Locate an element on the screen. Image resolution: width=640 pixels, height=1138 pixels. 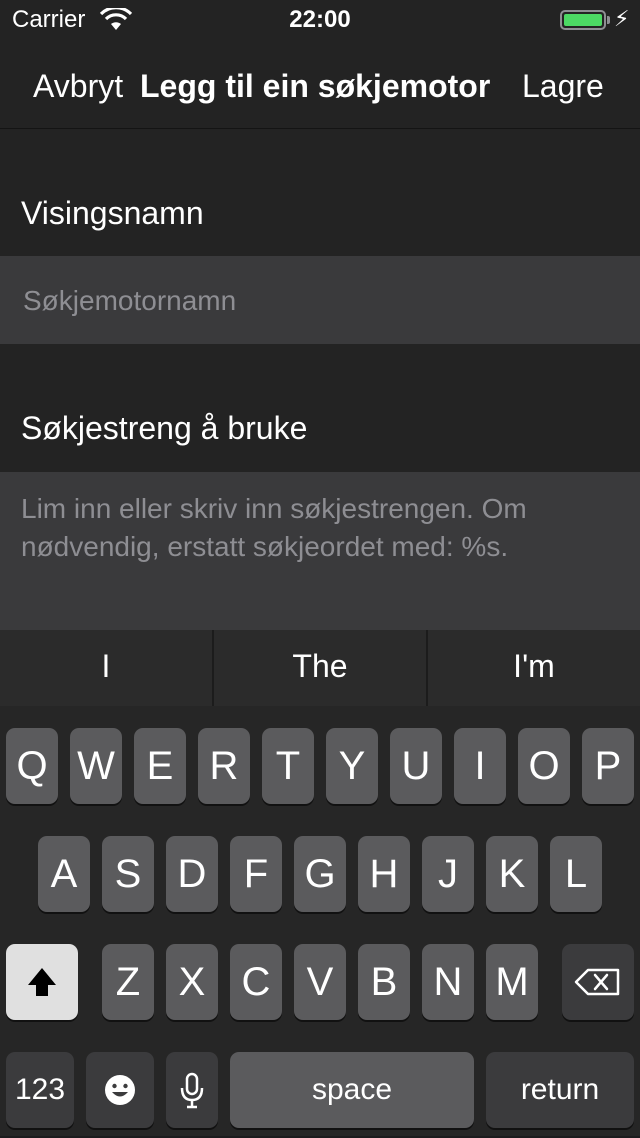
backspace-key is located at coordinates (598, 982).